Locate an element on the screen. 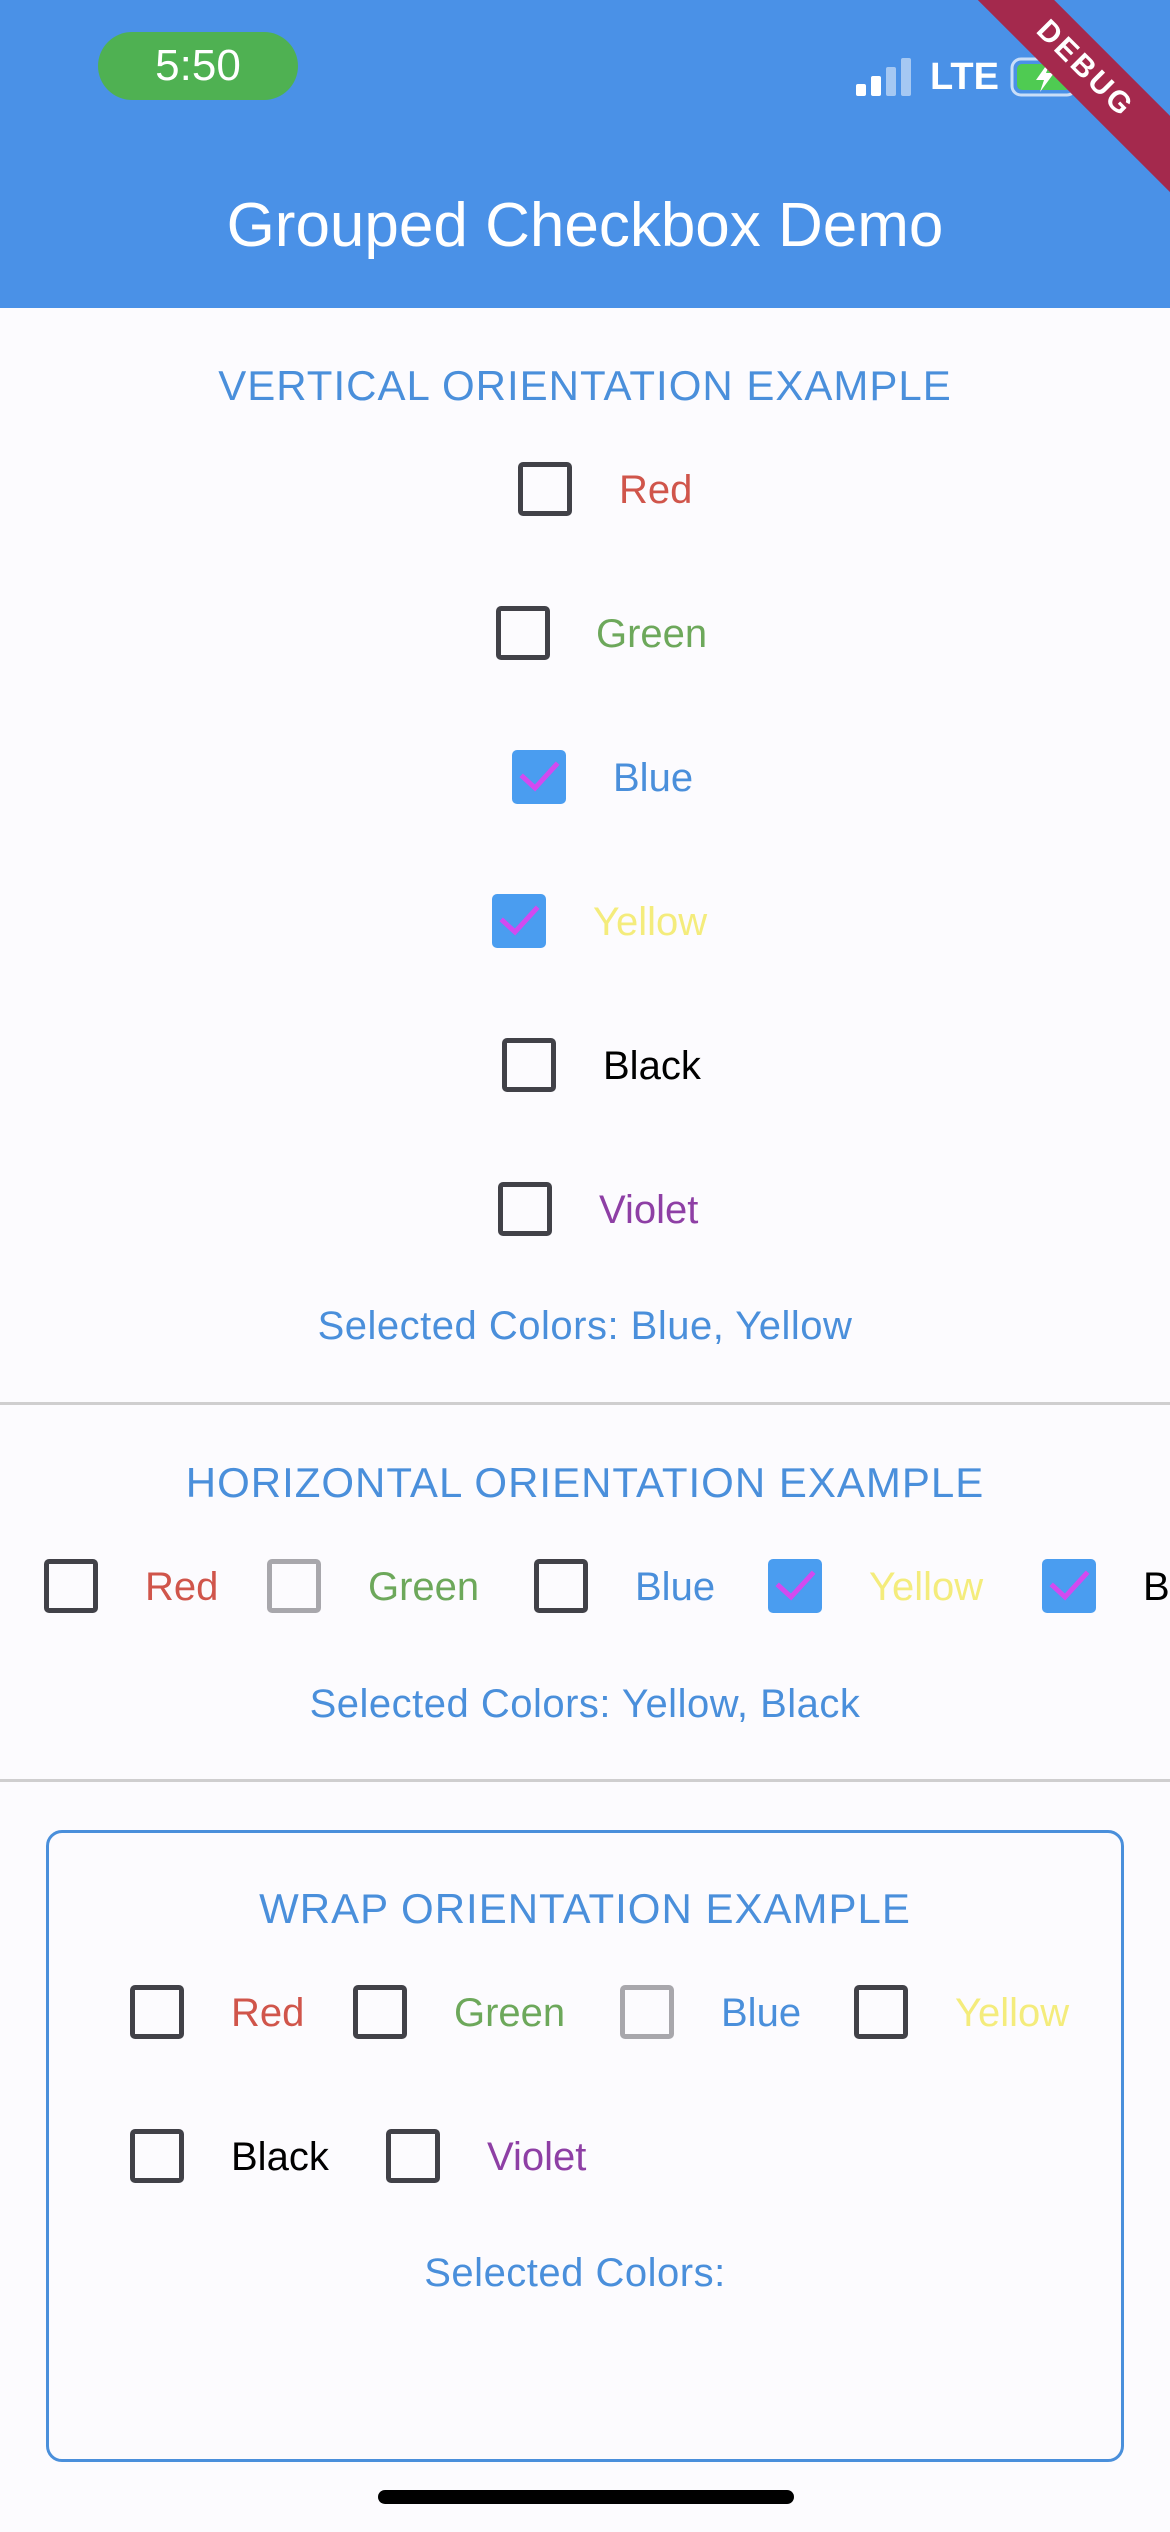 The height and width of the screenshot is (2532, 1170). horizontal-item-red: Red is located at coordinates (144, 1587).